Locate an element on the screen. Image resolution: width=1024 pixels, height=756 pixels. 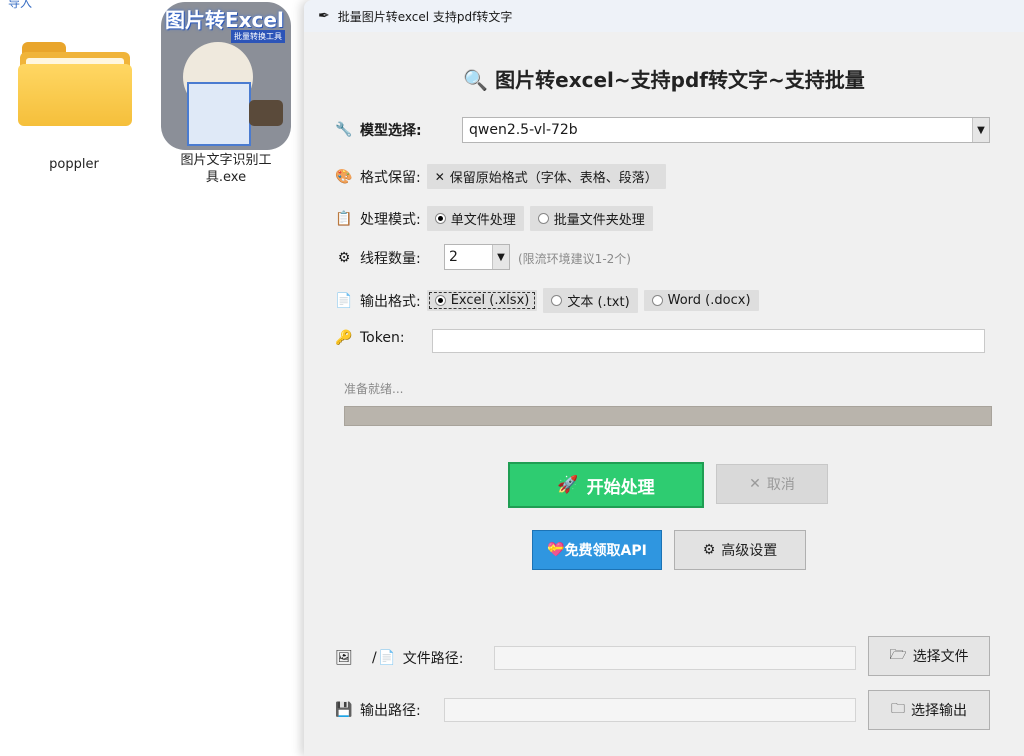
radio-single-file: 单文件处理 is located at coordinates (475, 218).